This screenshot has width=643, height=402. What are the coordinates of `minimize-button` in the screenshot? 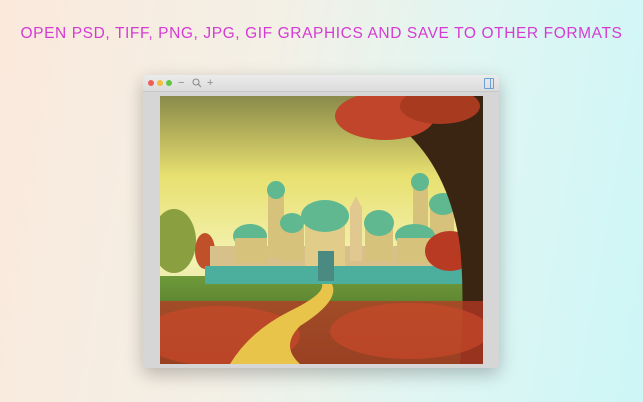 It's located at (160, 83).